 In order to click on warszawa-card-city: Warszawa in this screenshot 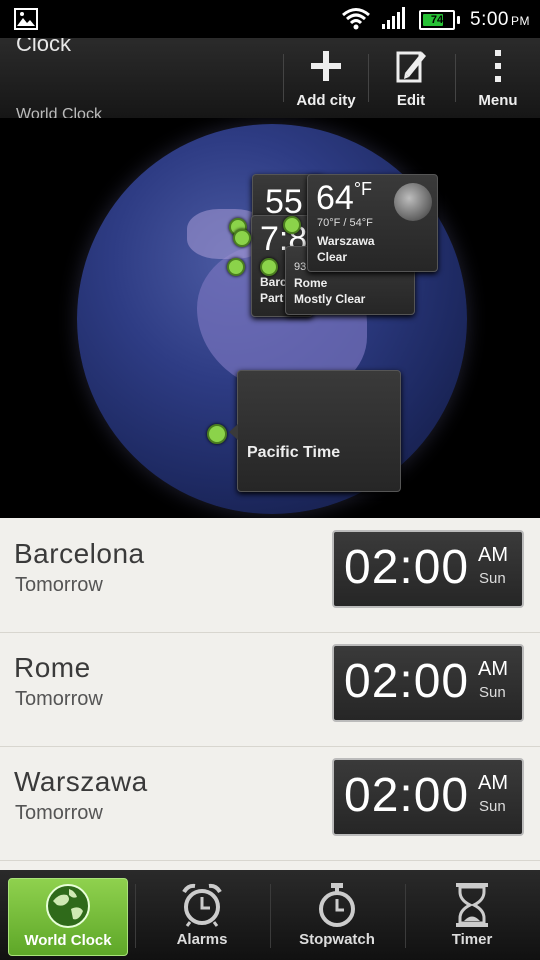, I will do `click(346, 241)`.